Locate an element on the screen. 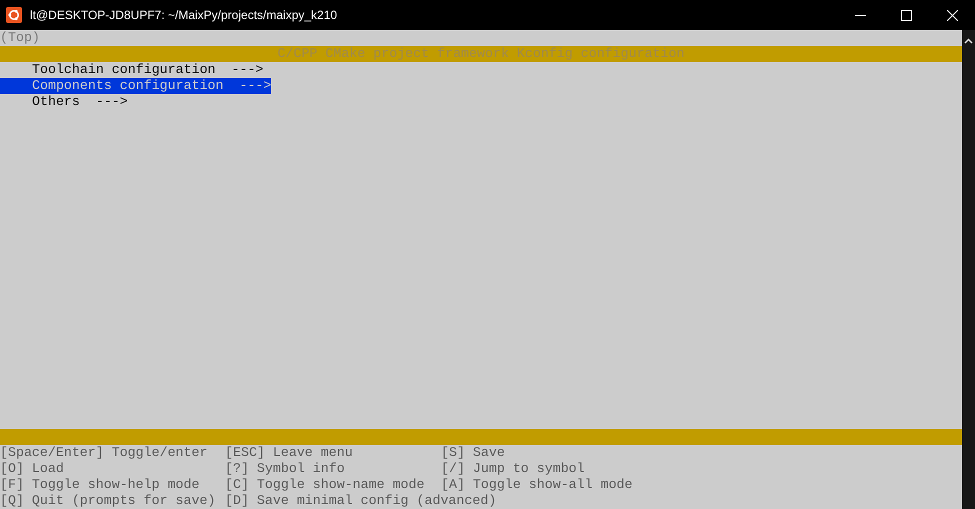  help-text: [C] Toggle show-name mode is located at coordinates (324, 484).